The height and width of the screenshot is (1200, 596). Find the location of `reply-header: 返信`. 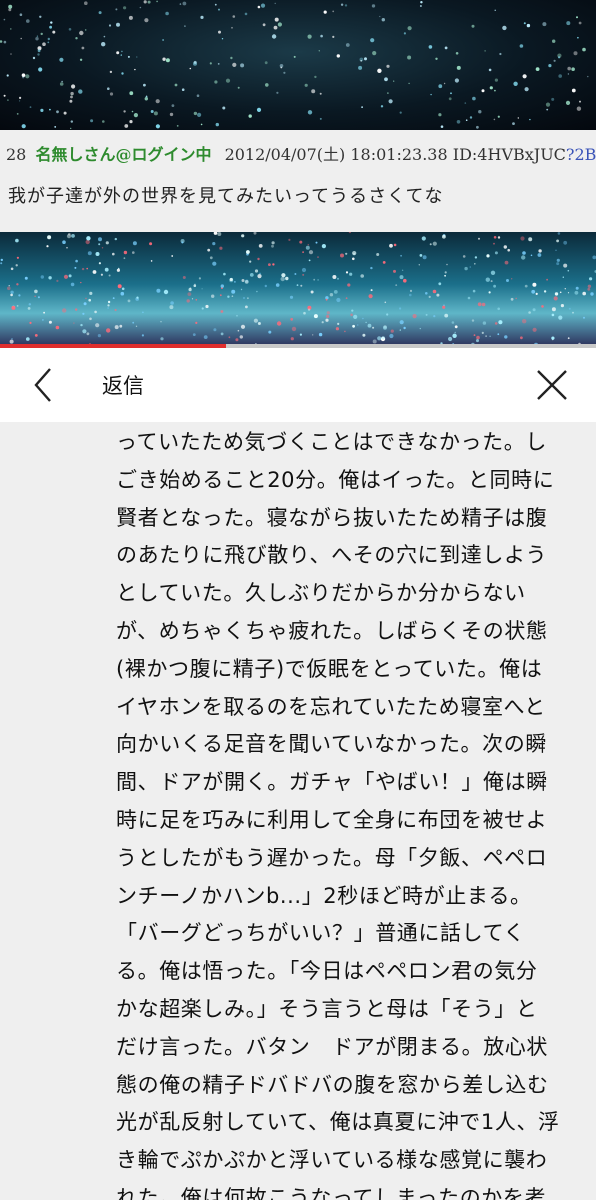

reply-header: 返信 is located at coordinates (298, 385).